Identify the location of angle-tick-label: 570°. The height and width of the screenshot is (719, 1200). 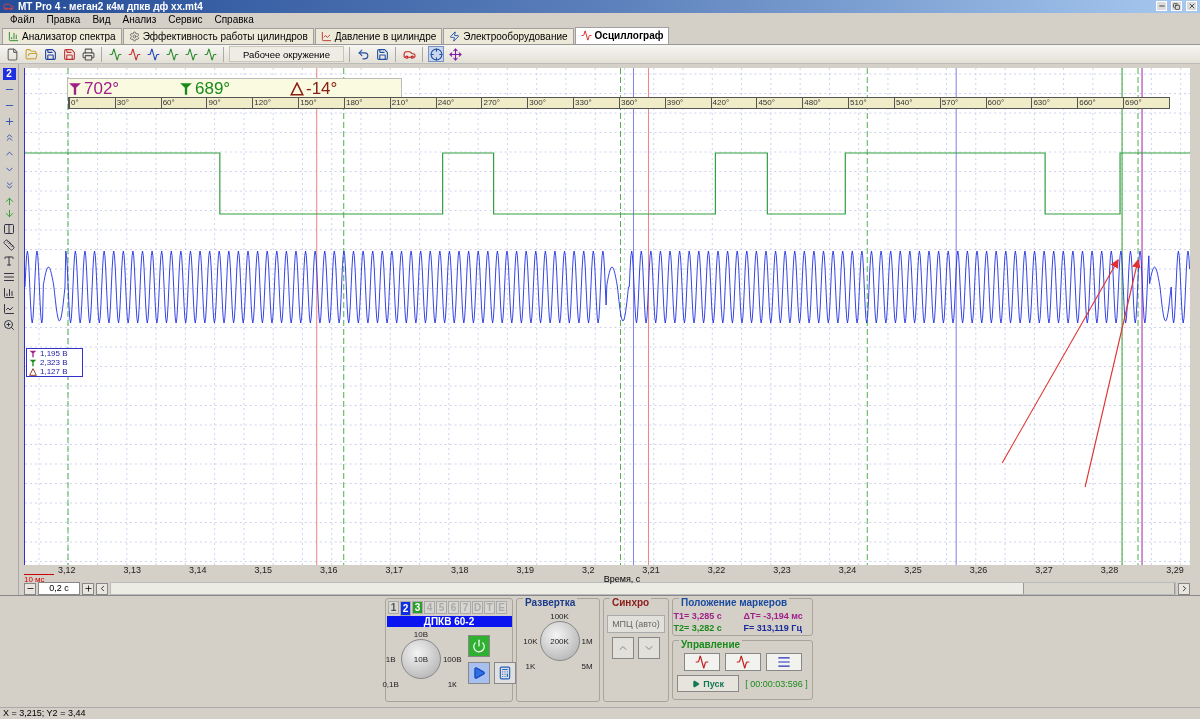
(962, 103).